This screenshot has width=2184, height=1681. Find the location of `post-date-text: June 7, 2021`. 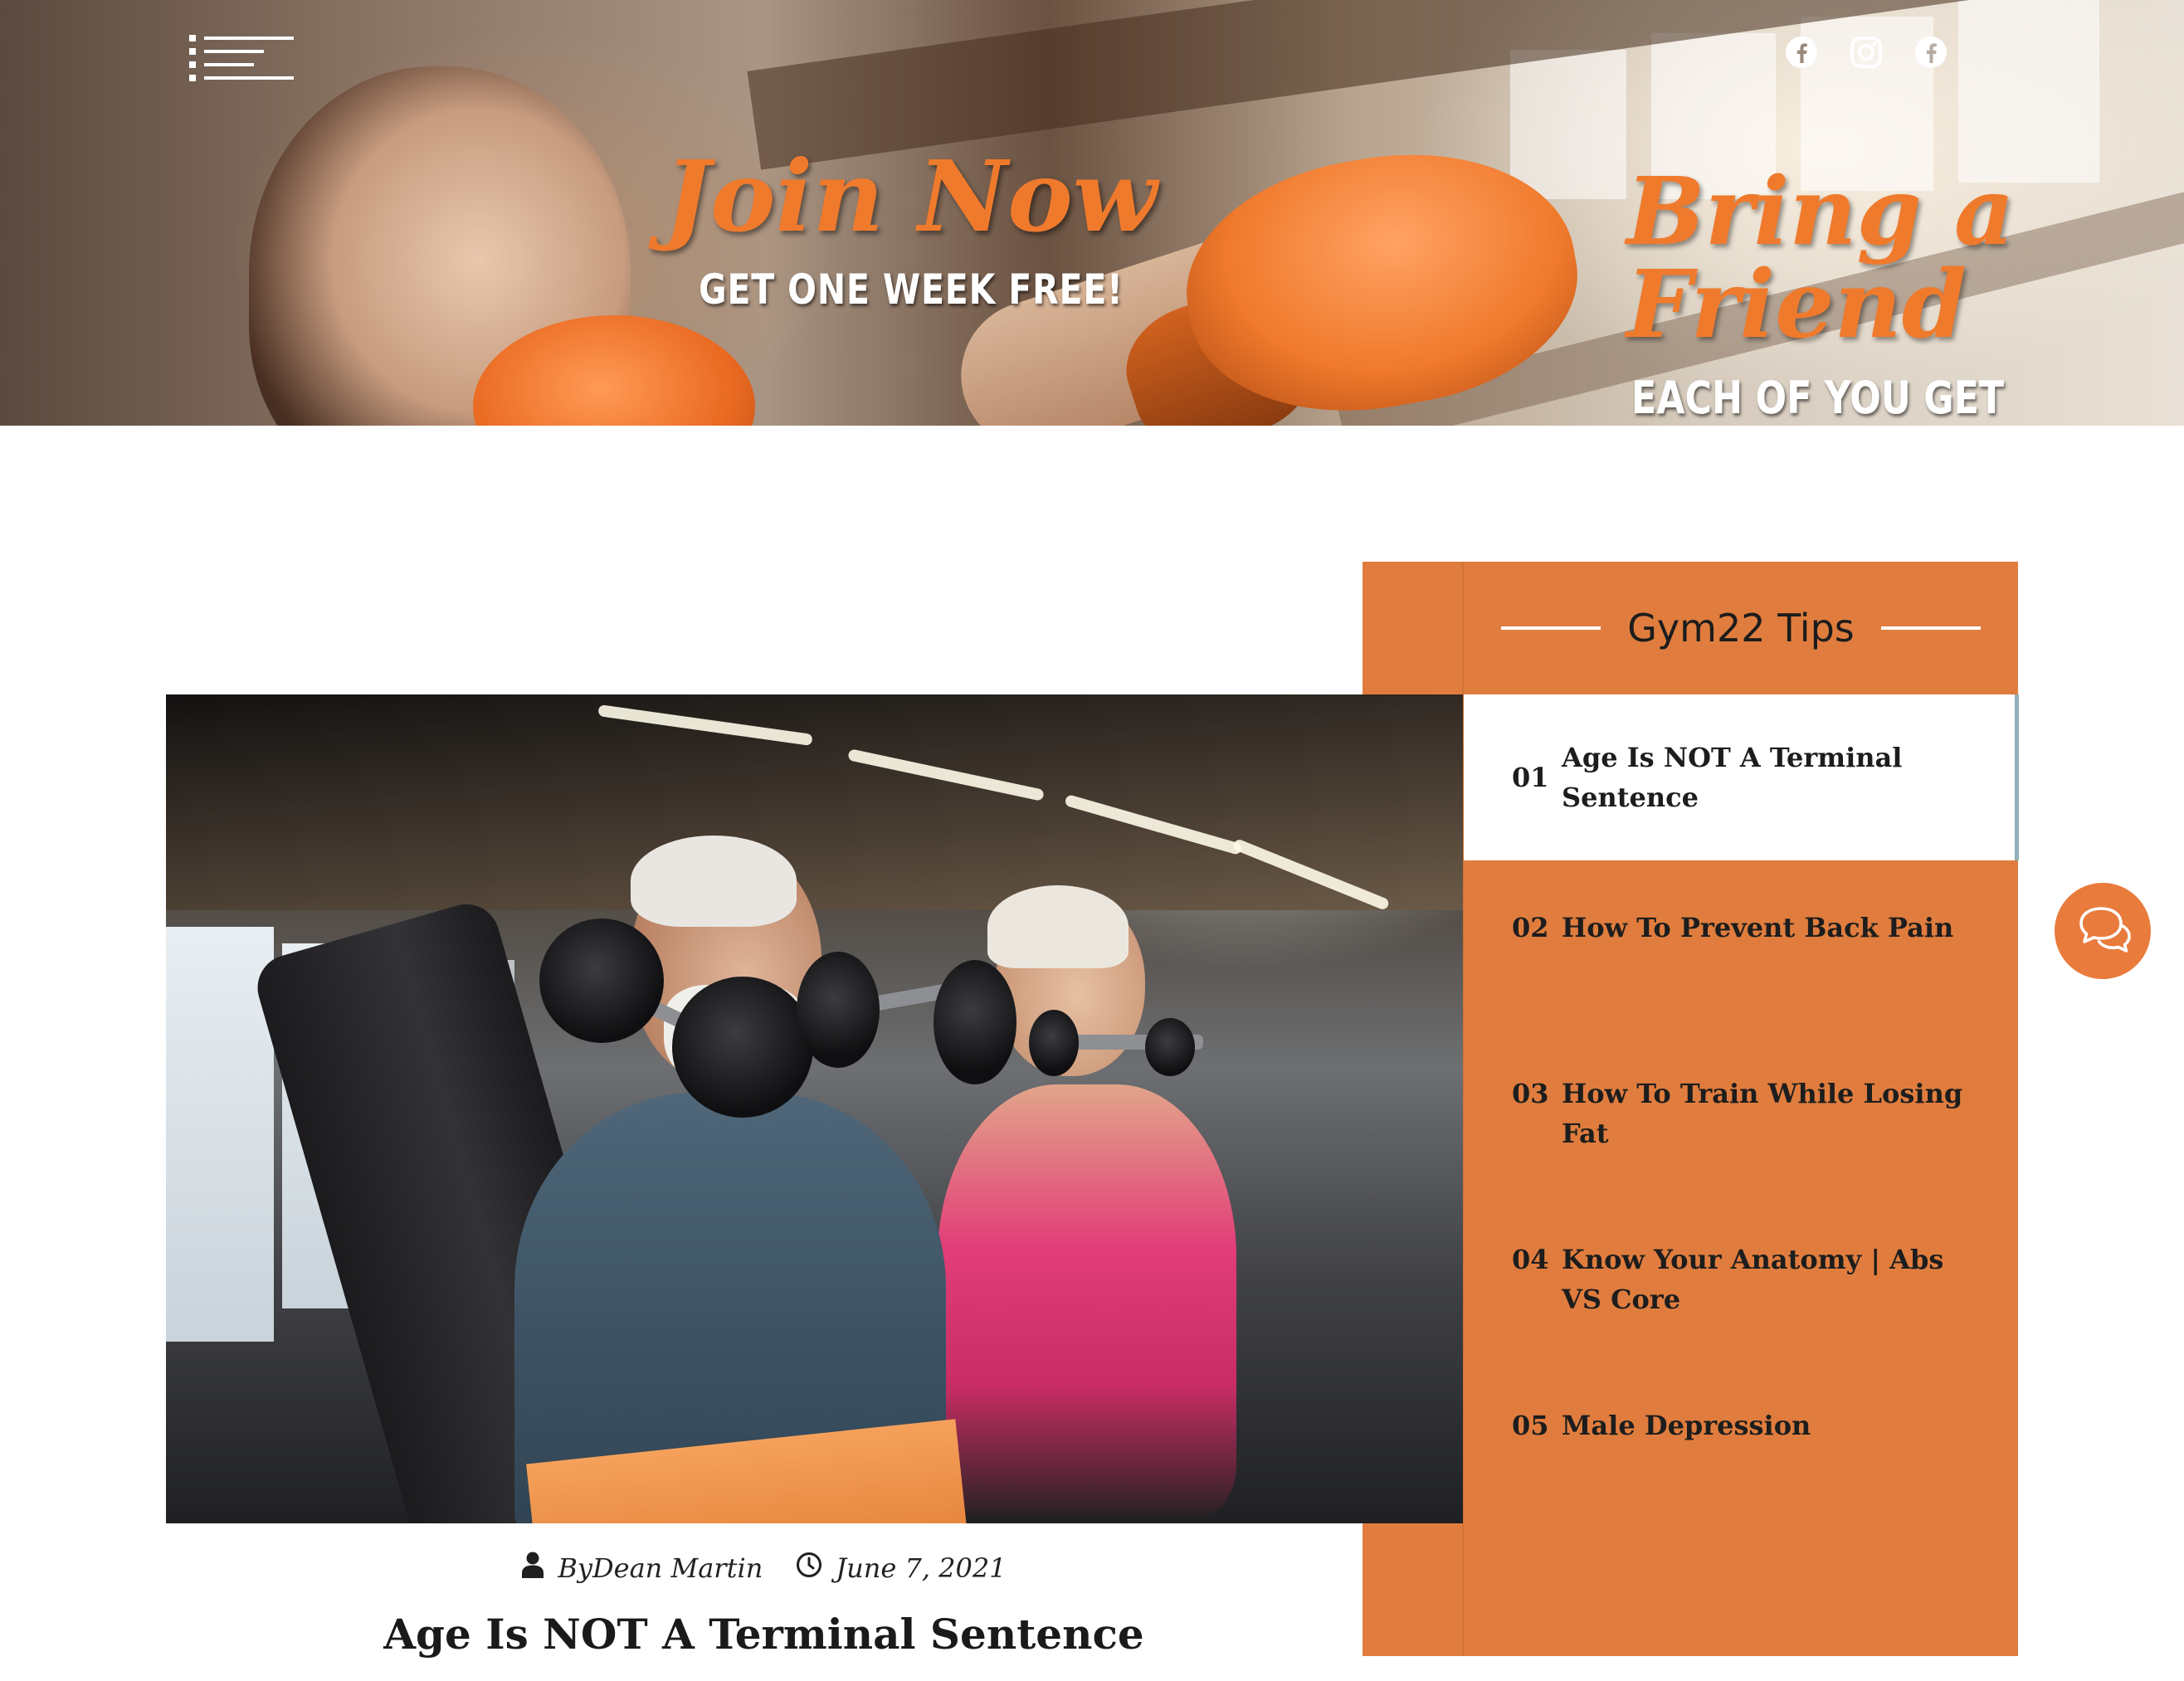

post-date-text: June 7, 2021 is located at coordinates (921, 1568).